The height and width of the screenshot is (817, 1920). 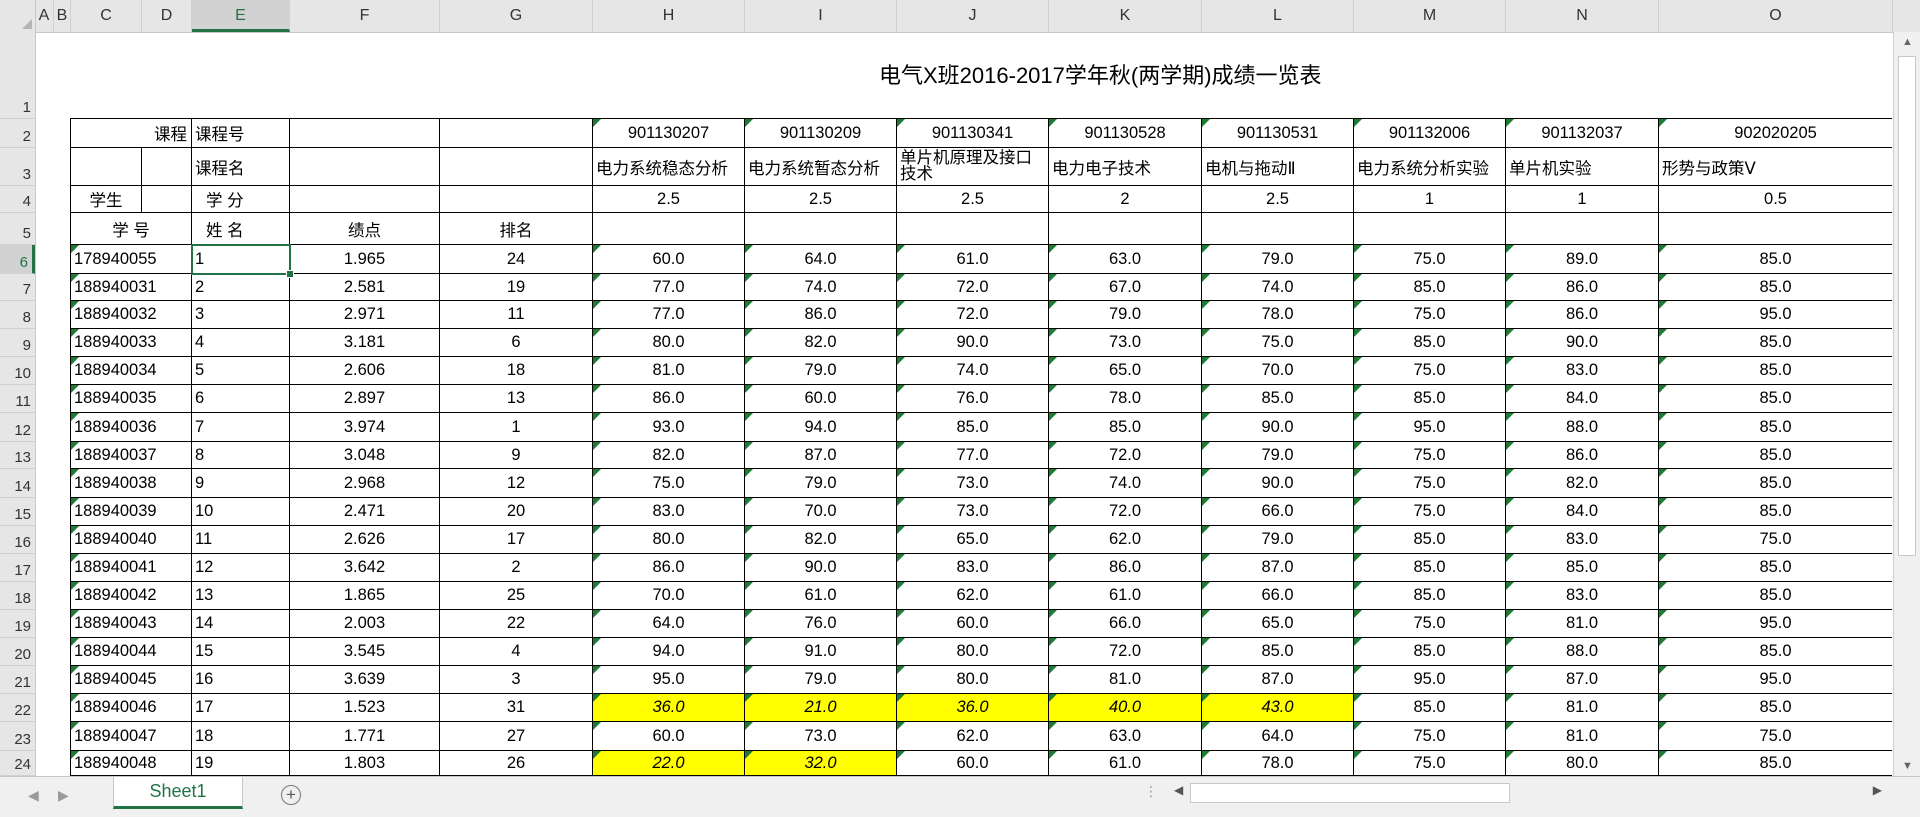 What do you see at coordinates (1430, 133) in the screenshot?
I see `course-code-cell: 901132006` at bounding box center [1430, 133].